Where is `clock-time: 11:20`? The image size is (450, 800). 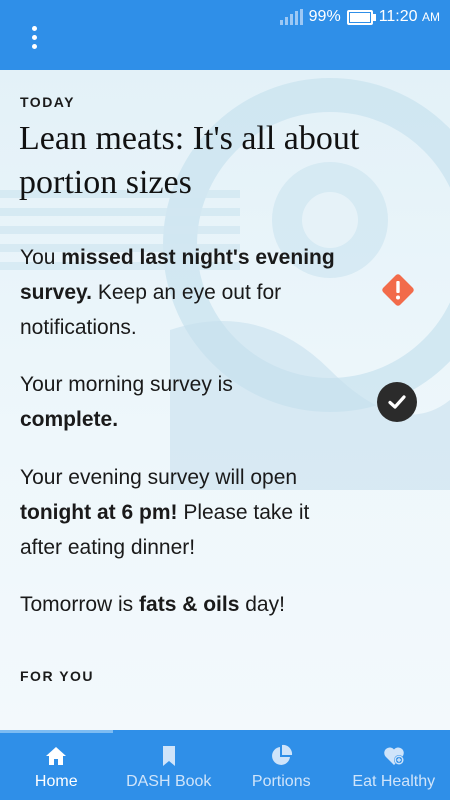 clock-time: 11:20 is located at coordinates (398, 16).